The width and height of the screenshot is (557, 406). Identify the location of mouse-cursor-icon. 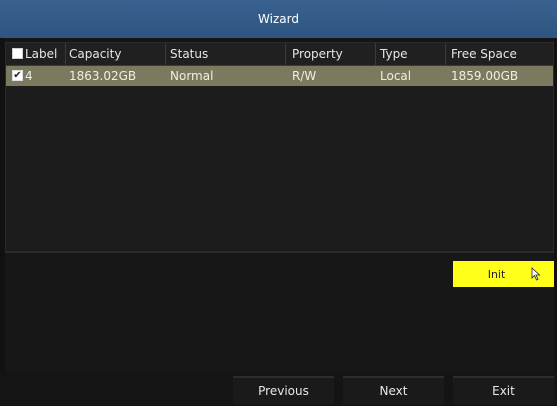
(536, 274).